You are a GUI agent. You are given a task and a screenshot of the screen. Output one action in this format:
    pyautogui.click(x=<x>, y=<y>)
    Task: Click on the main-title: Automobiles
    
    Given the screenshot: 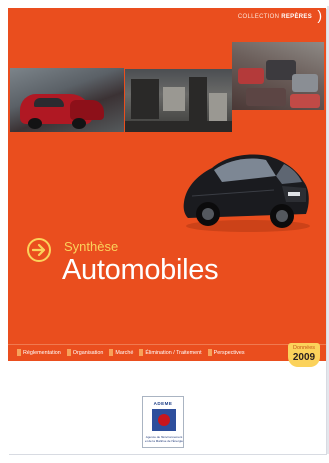 What is the action you would take?
    pyautogui.click(x=140, y=270)
    